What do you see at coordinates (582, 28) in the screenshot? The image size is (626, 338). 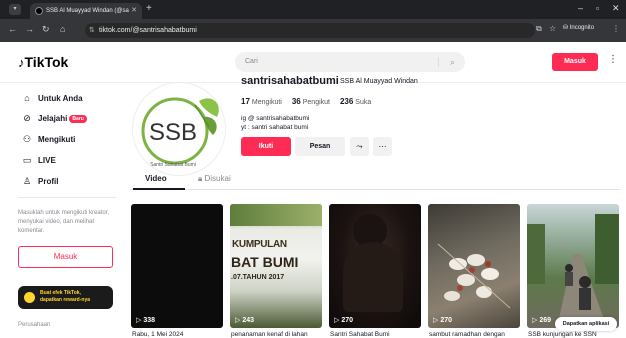 I see `incognito-label: Incognito` at bounding box center [582, 28].